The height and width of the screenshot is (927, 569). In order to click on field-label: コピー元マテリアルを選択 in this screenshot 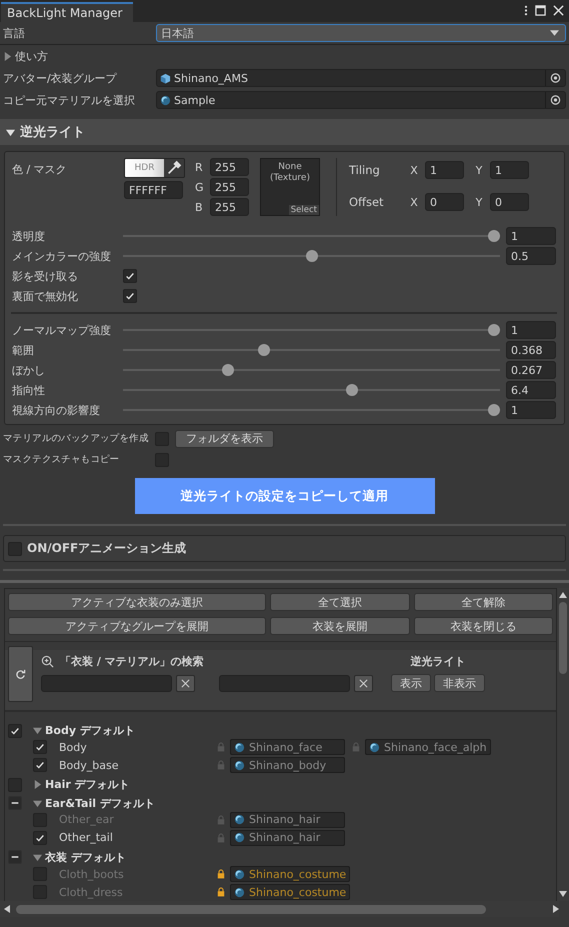, I will do `click(69, 100)`.